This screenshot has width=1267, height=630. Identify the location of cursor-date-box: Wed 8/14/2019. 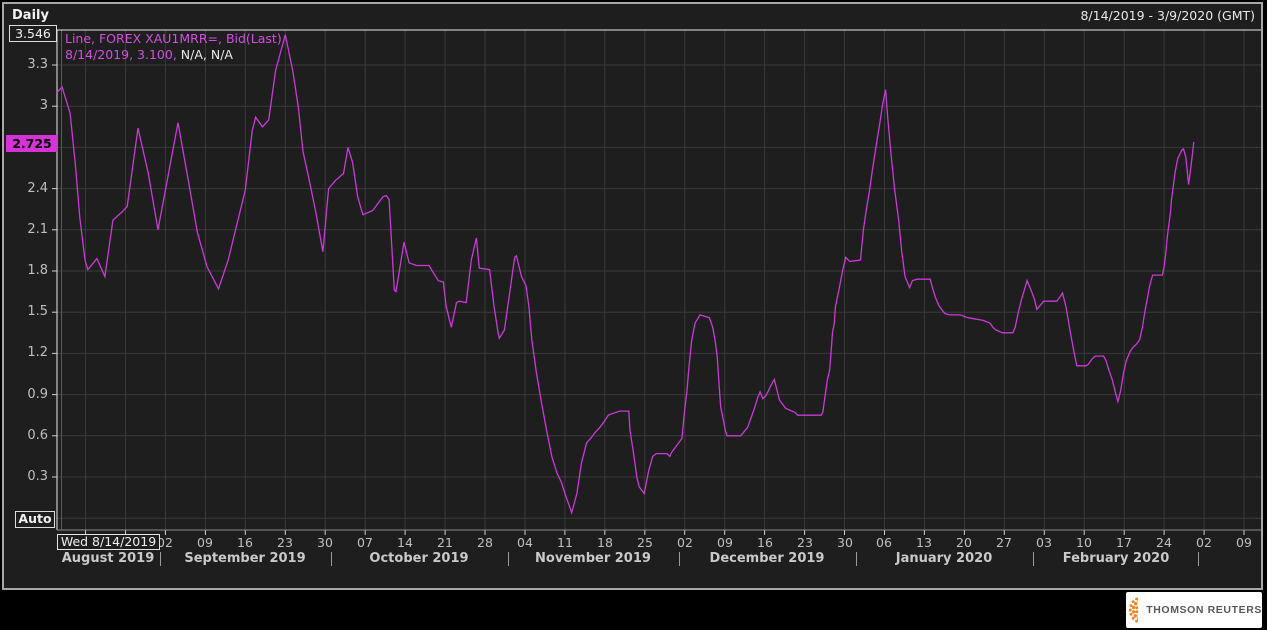
(108, 542).